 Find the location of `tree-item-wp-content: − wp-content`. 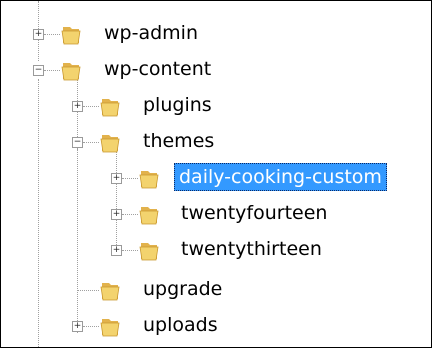

tree-item-wp-content: − wp-content is located at coordinates (216, 70).